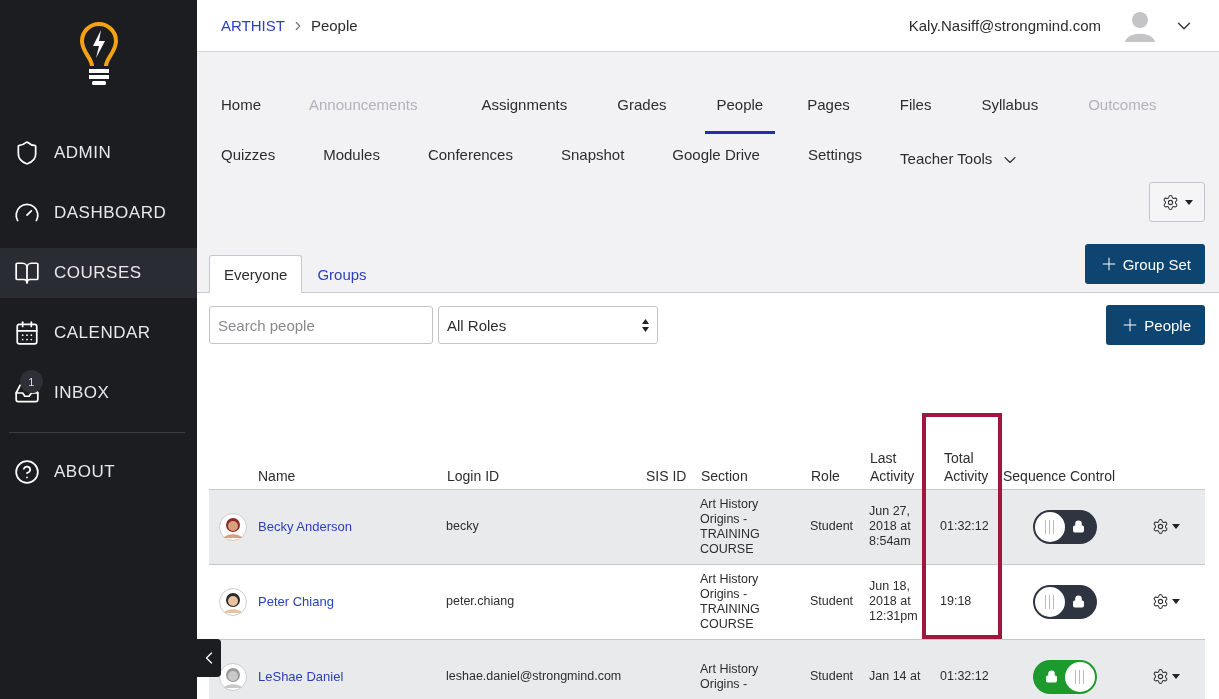  I want to click on column-header: Login ID, so click(473, 476).